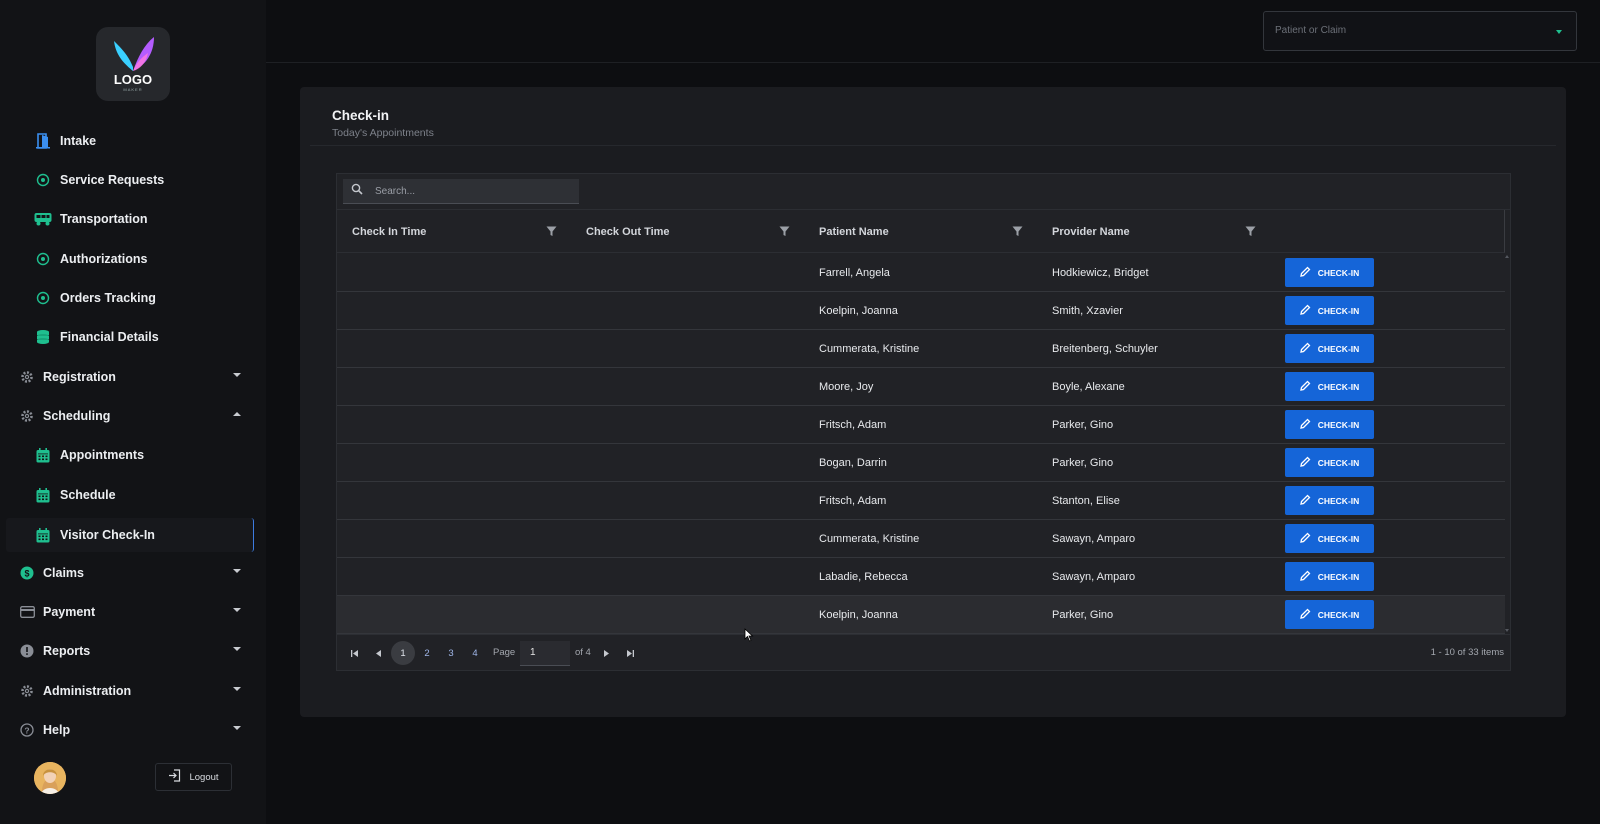 Image resolution: width=1600 pixels, height=824 pixels. What do you see at coordinates (130, 651) in the screenshot?
I see `sidebar-item-reports: Reports` at bounding box center [130, 651].